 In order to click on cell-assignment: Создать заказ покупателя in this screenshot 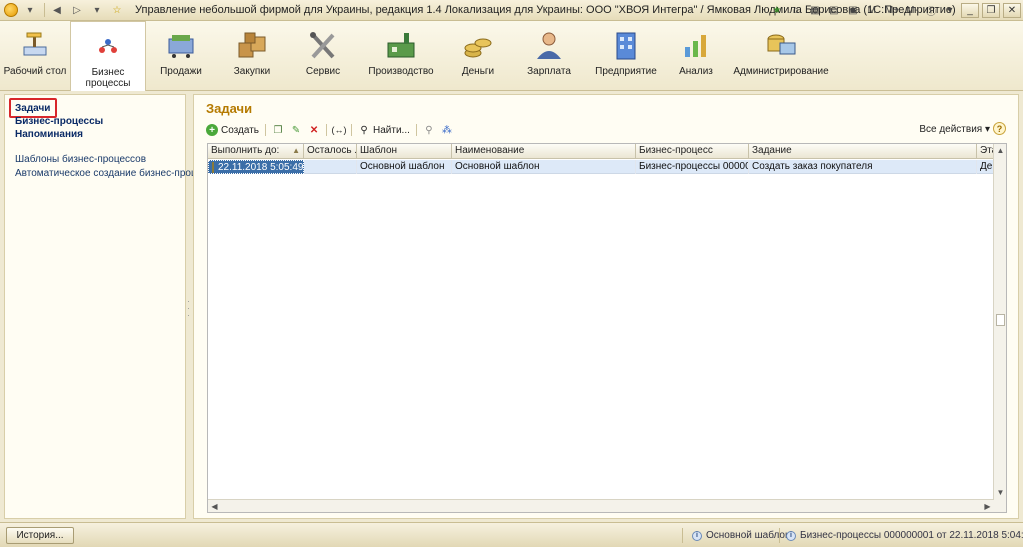, I will do `click(863, 167)`.